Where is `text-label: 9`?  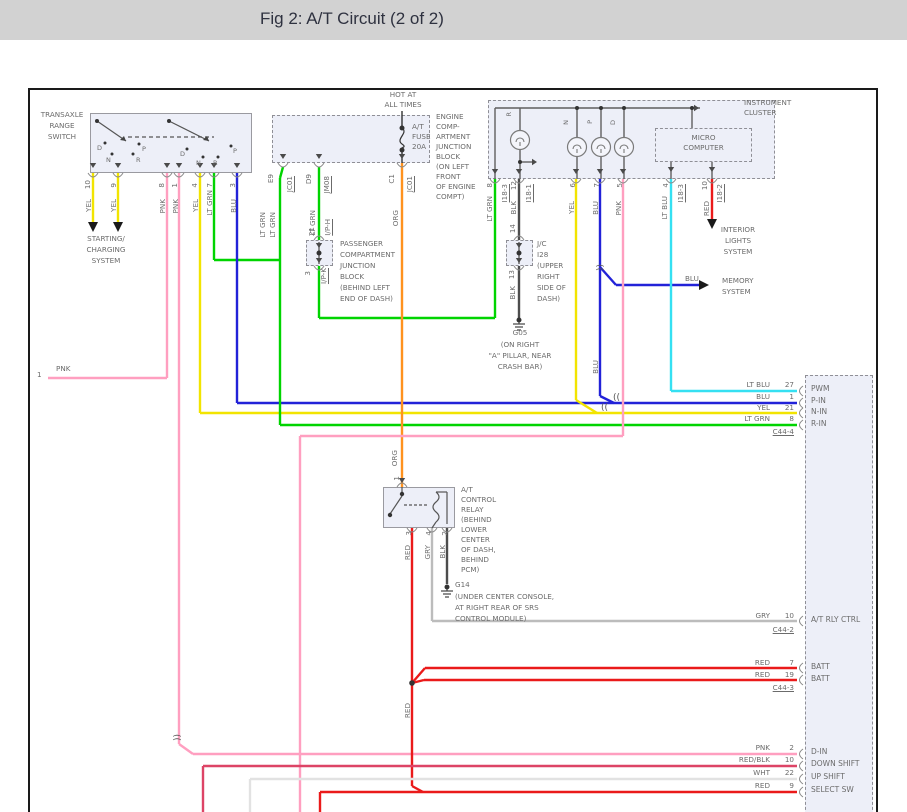
text-label: 9 is located at coordinates (791, 785).